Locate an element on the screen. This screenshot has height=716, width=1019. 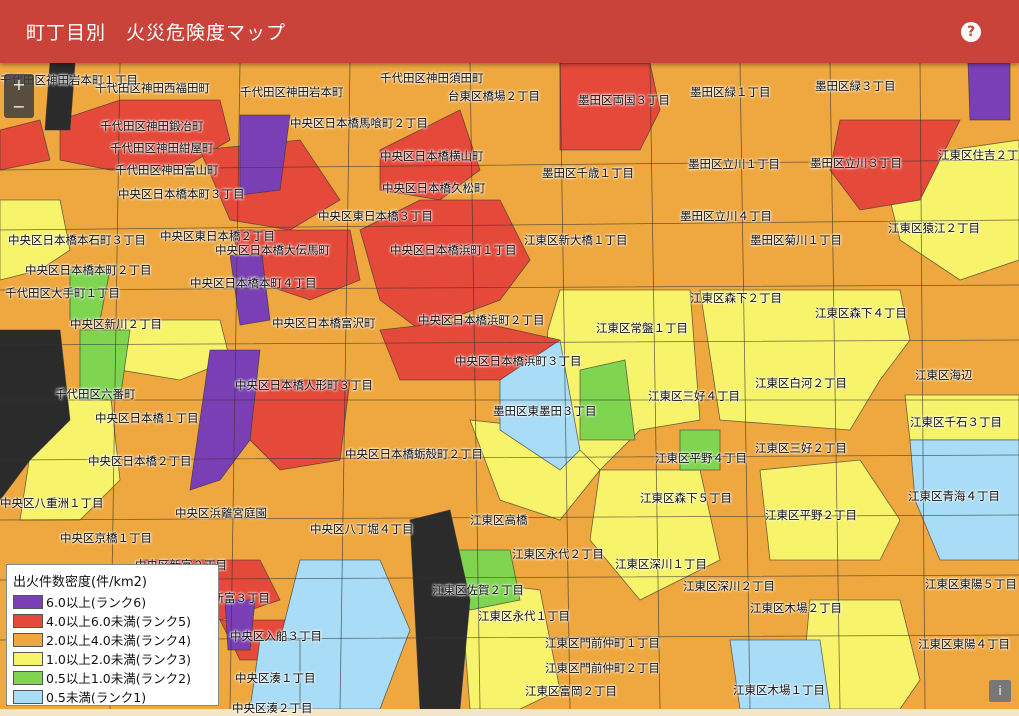
area-label: 中央区日本橋本町２丁目 is located at coordinates (88, 270).